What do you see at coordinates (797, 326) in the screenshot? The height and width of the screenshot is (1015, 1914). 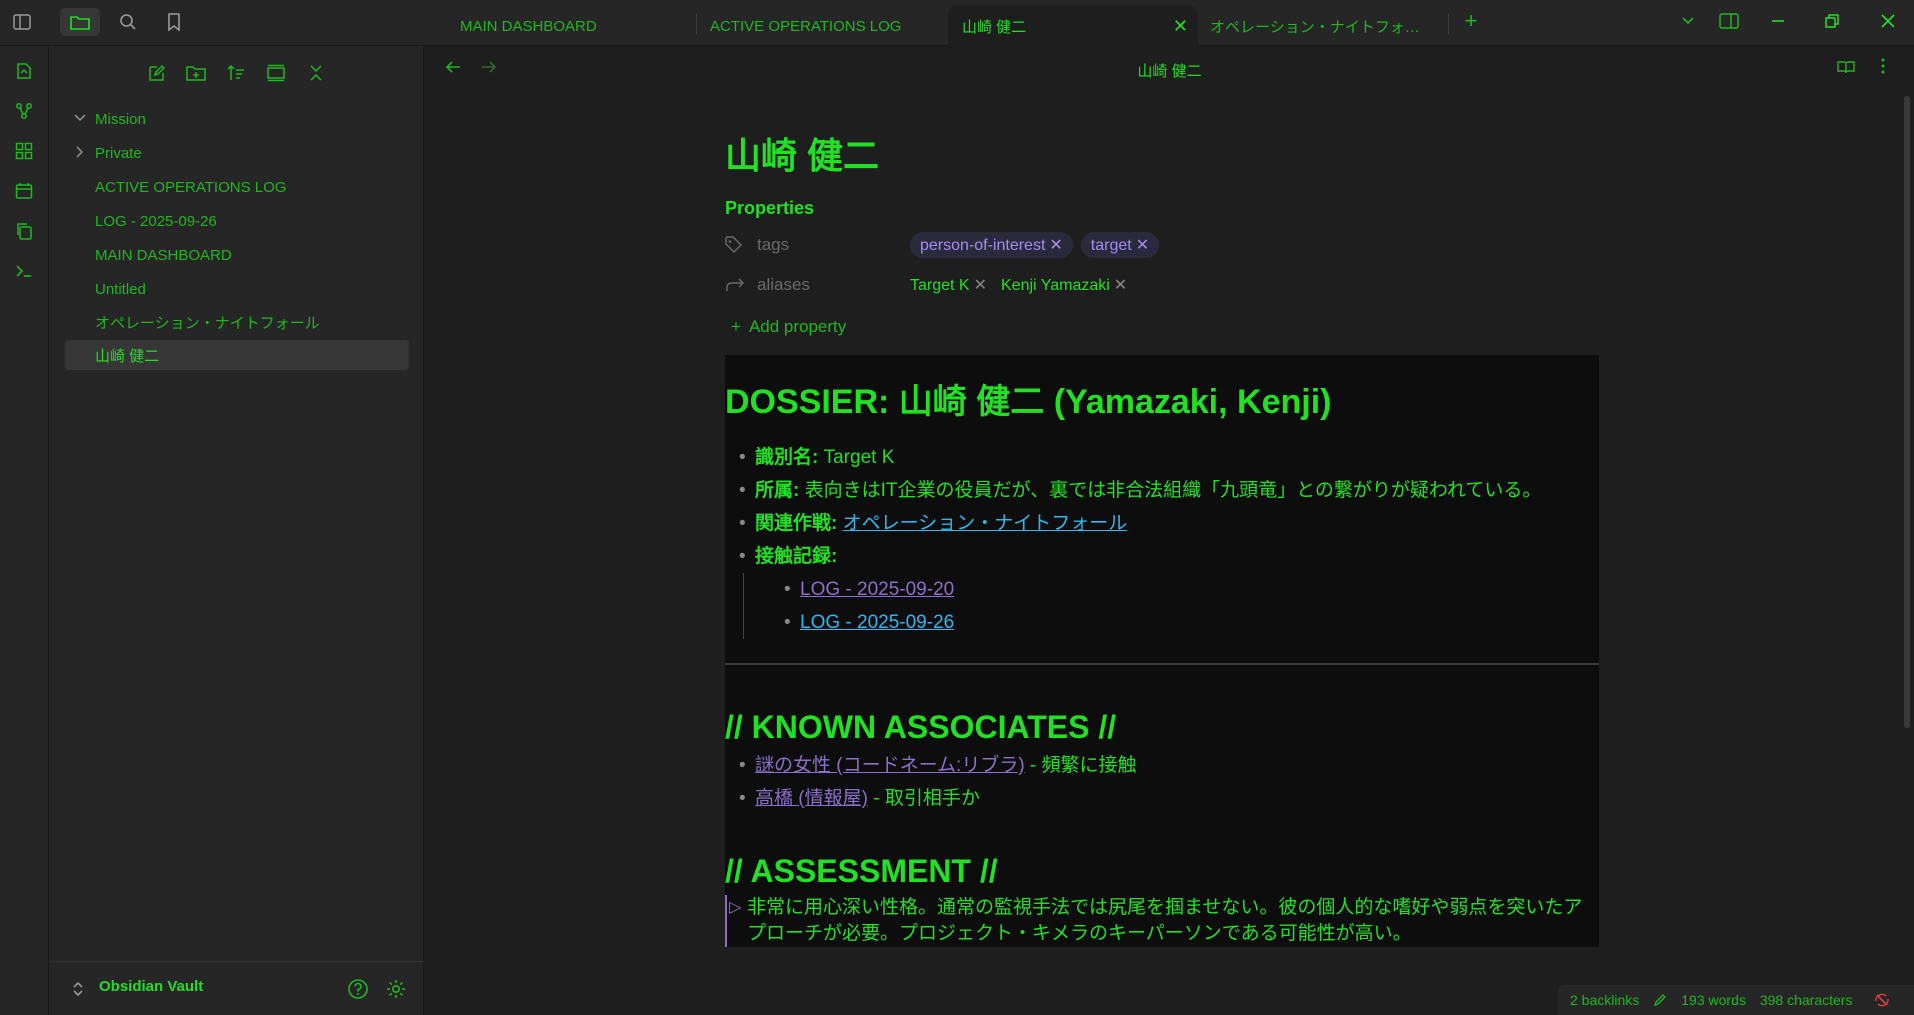 I see `add-property-label: Add property` at bounding box center [797, 326].